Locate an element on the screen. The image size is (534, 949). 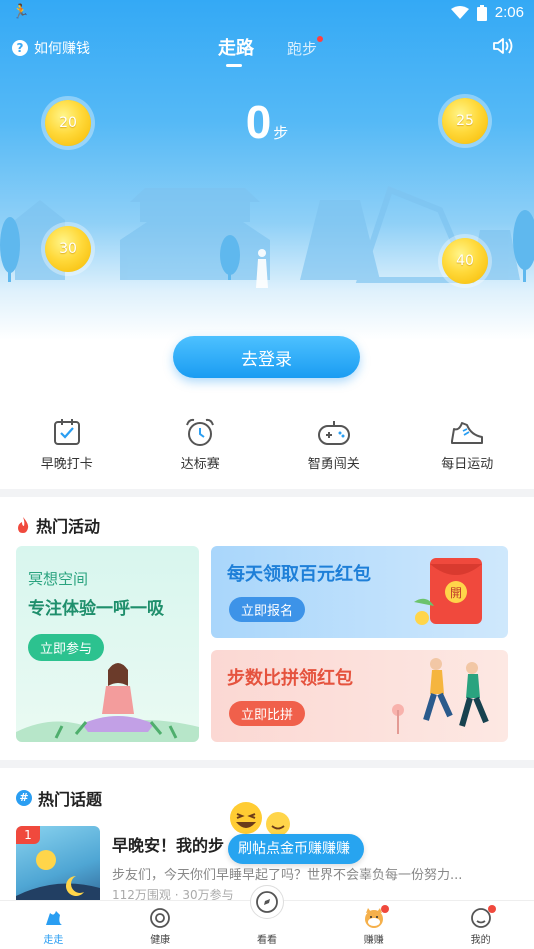
card-title: 专注体验一呼一吸 is located at coordinates (96, 609).